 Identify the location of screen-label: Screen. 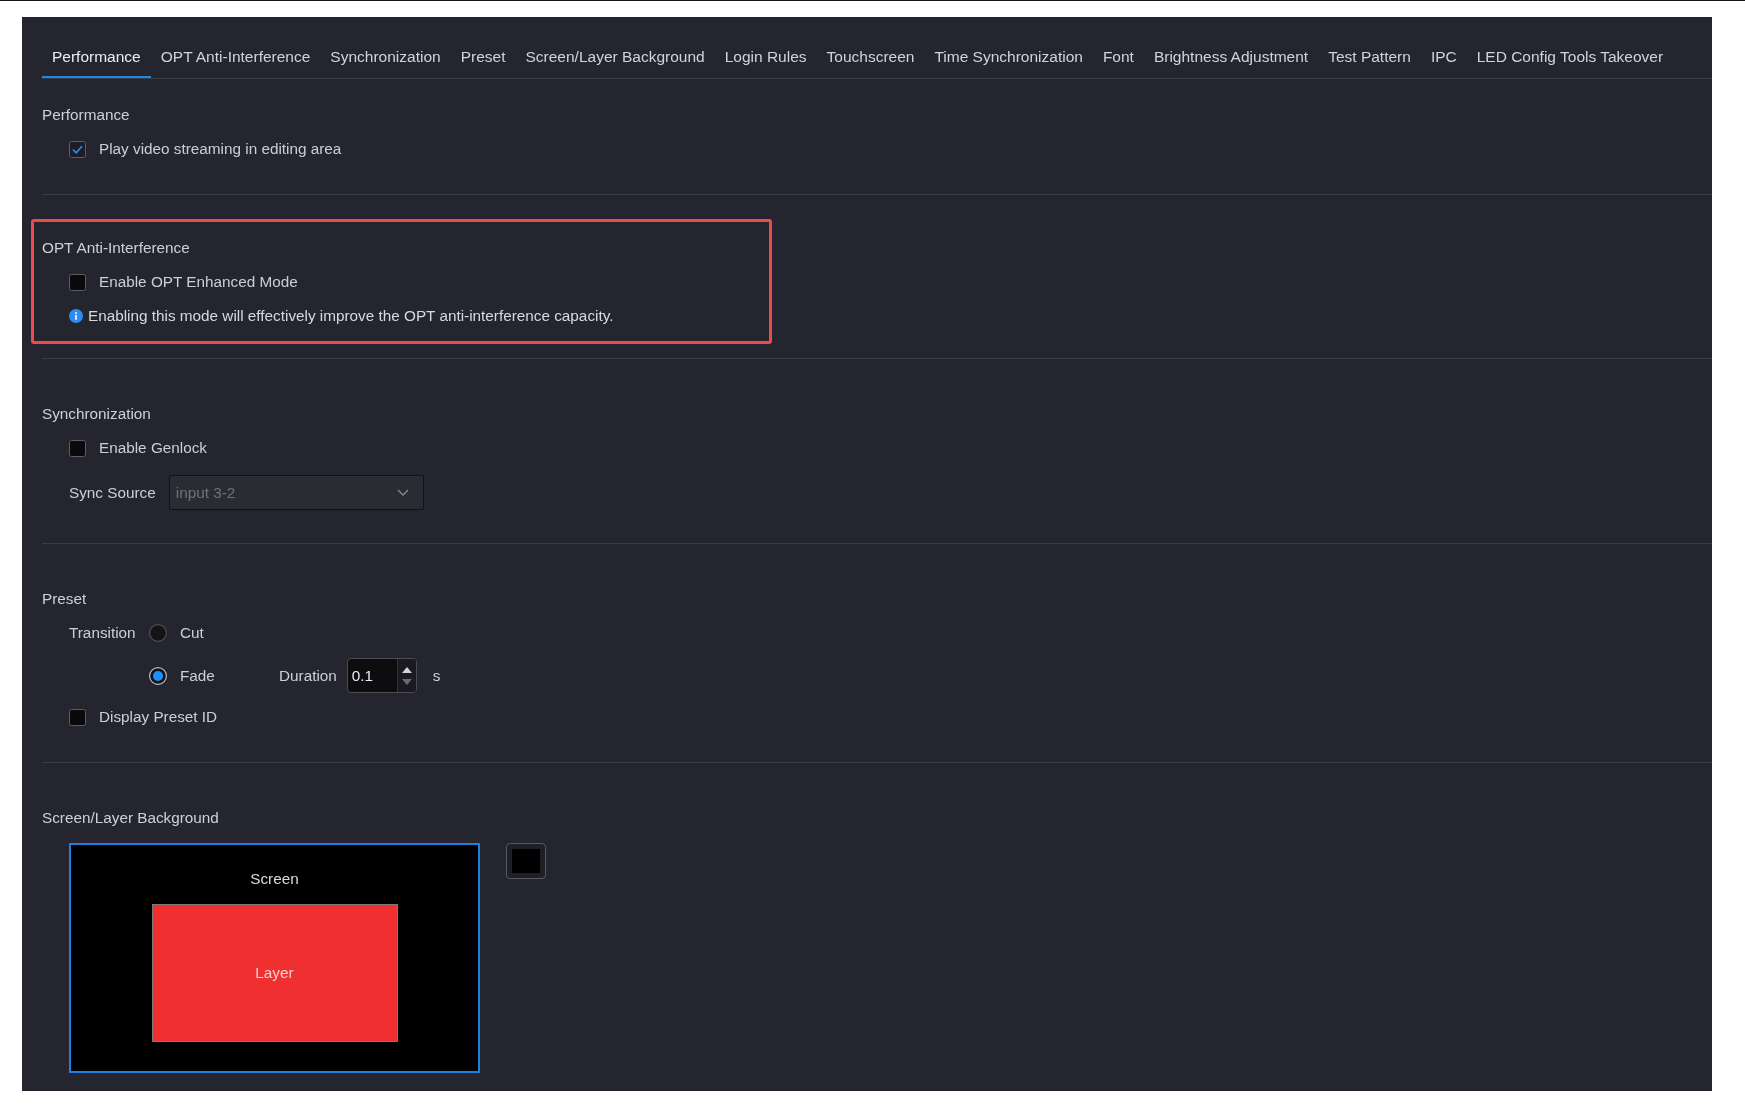
(274, 879).